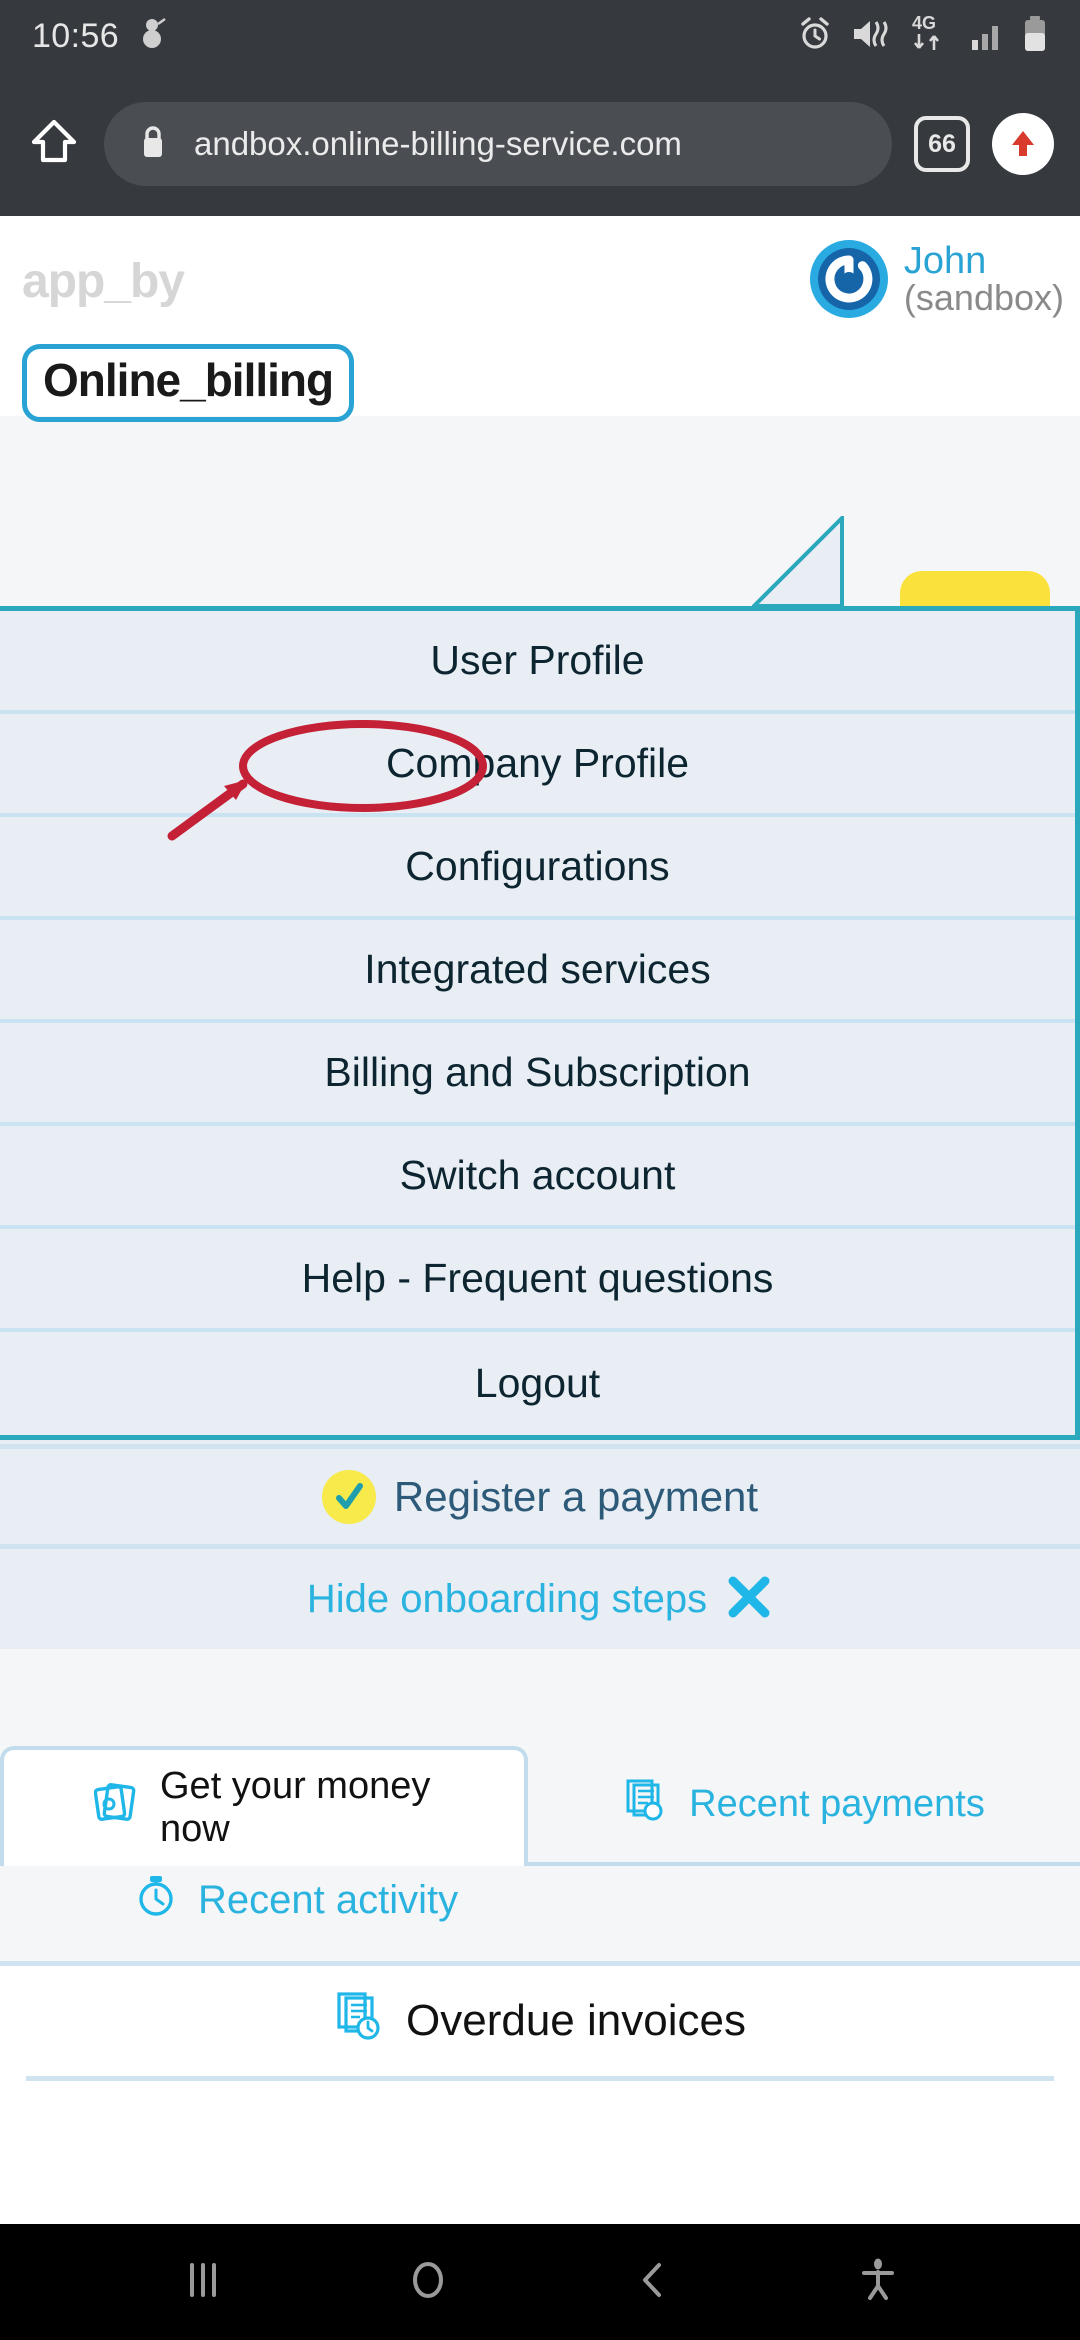 Image resolution: width=1080 pixels, height=2340 pixels. I want to click on brand-online-billing-text: Online_billing, so click(188, 380).